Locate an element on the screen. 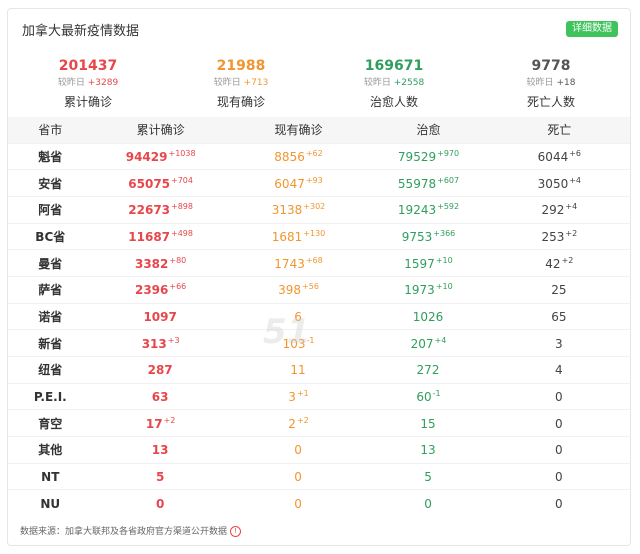 The height and width of the screenshot is (554, 640). cured-value: 207 is located at coordinates (422, 343).